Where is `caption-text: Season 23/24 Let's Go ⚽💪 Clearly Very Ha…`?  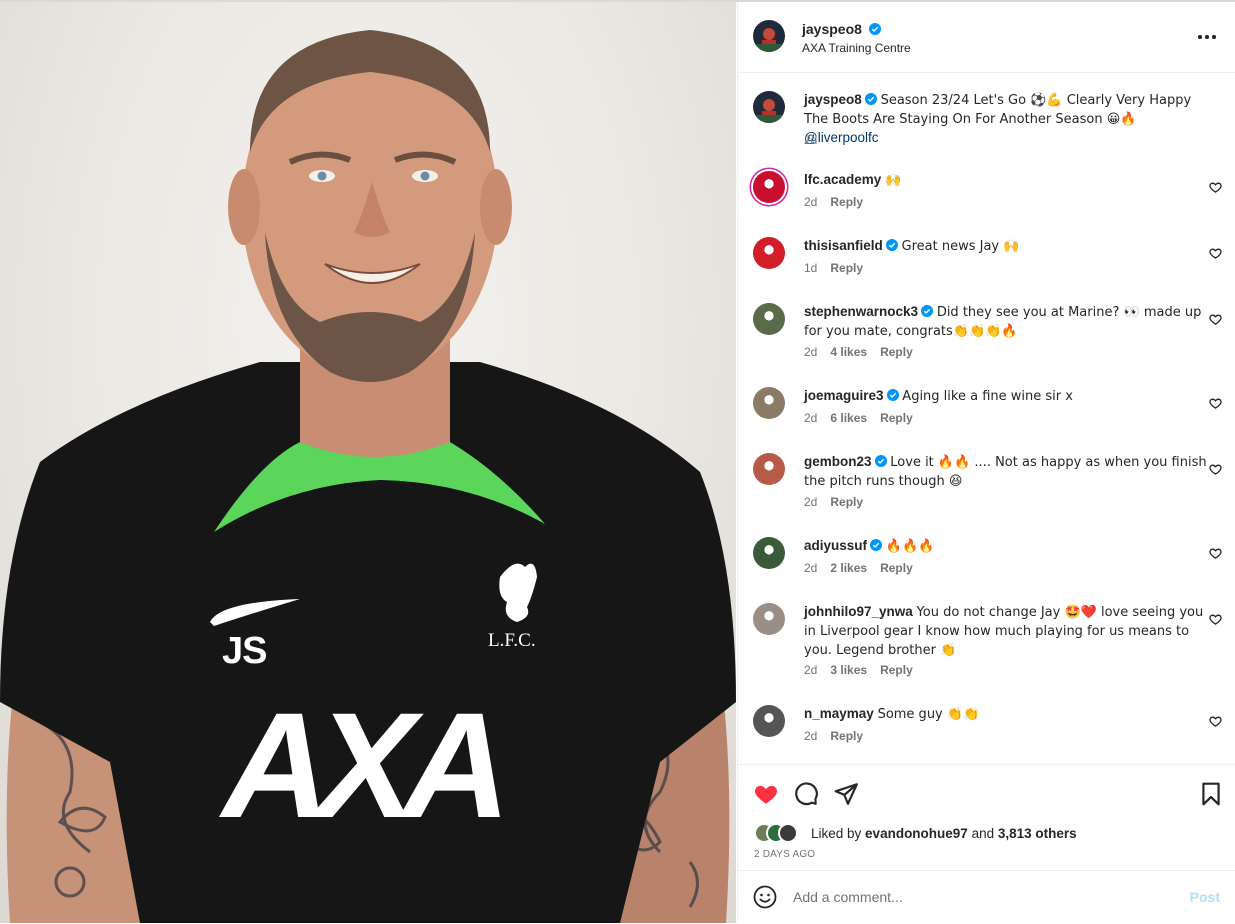 caption-text: Season 23/24 Let's Go ⚽💪 Clearly Very Ha… is located at coordinates (998, 110).